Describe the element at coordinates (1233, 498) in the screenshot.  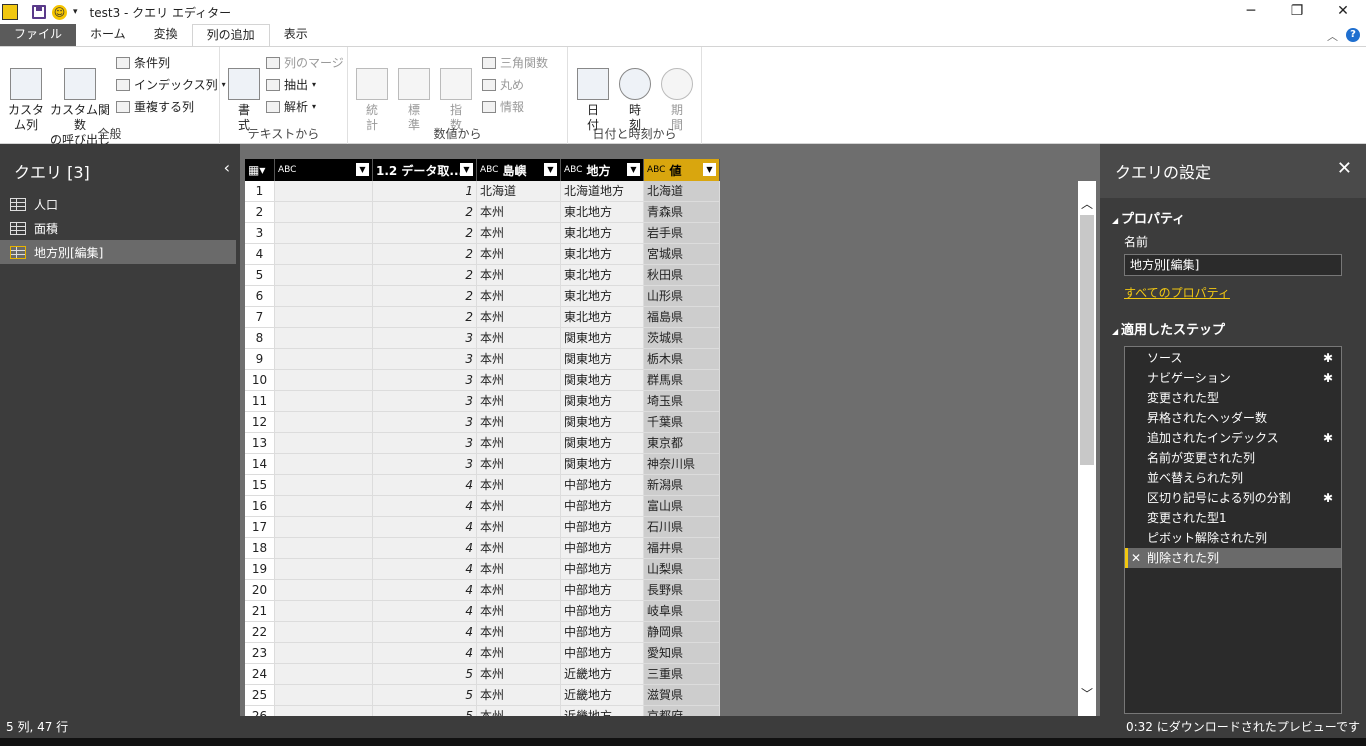
I see `applied-step-item: 区切り記号による列の分割 ✱` at that location.